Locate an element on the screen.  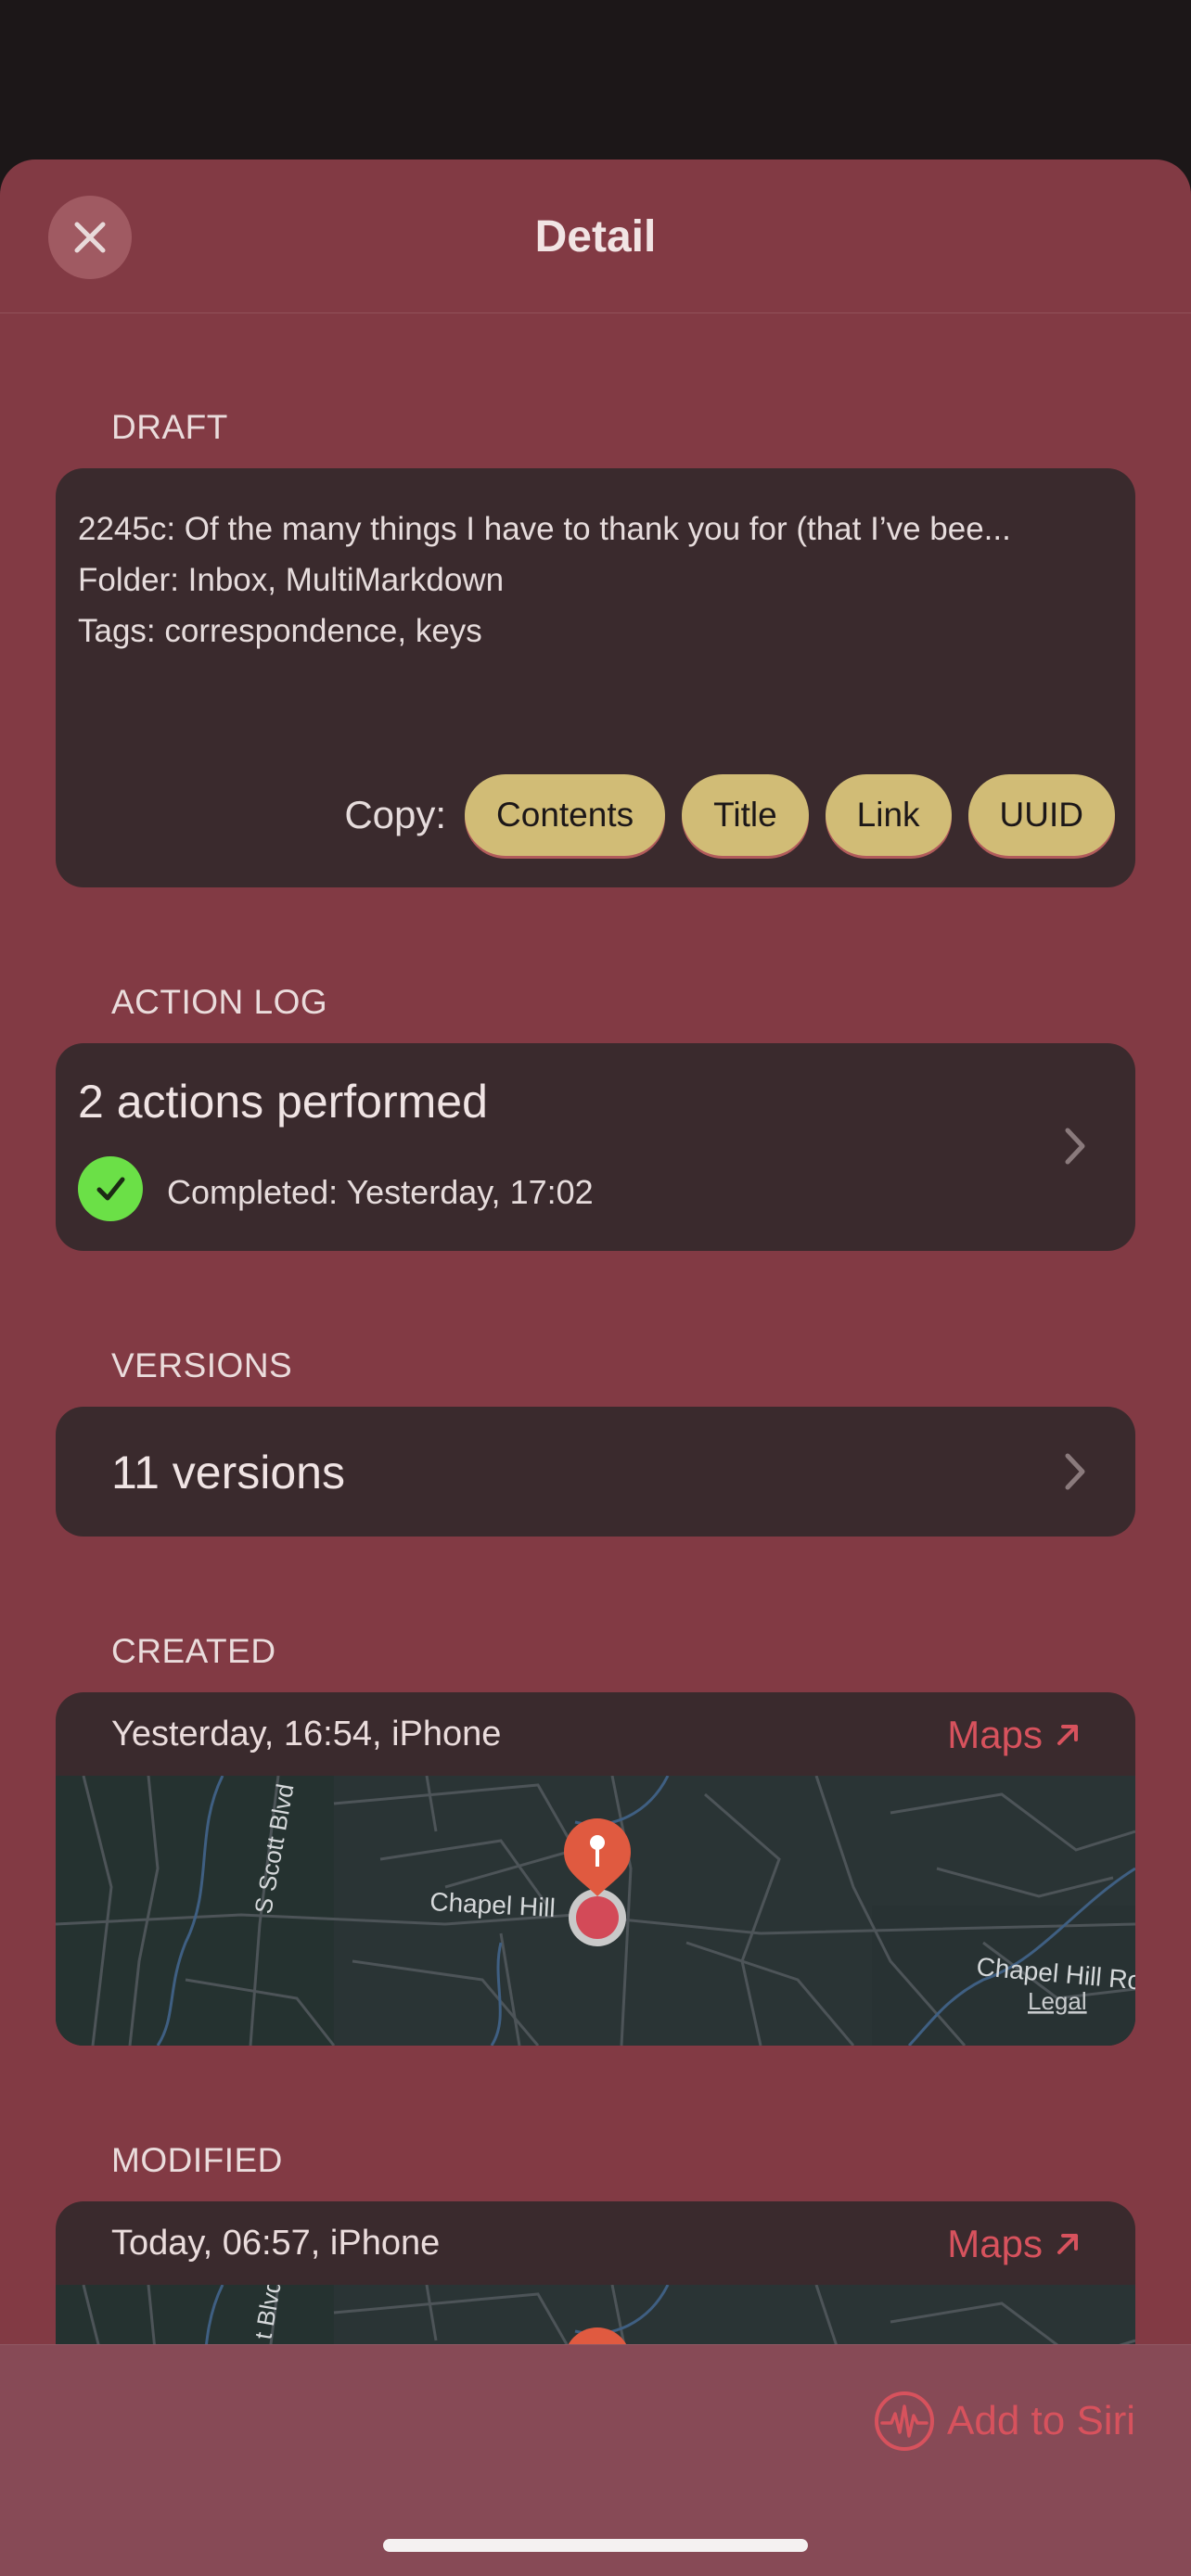
copy-title-button: Title is located at coordinates (745, 815).